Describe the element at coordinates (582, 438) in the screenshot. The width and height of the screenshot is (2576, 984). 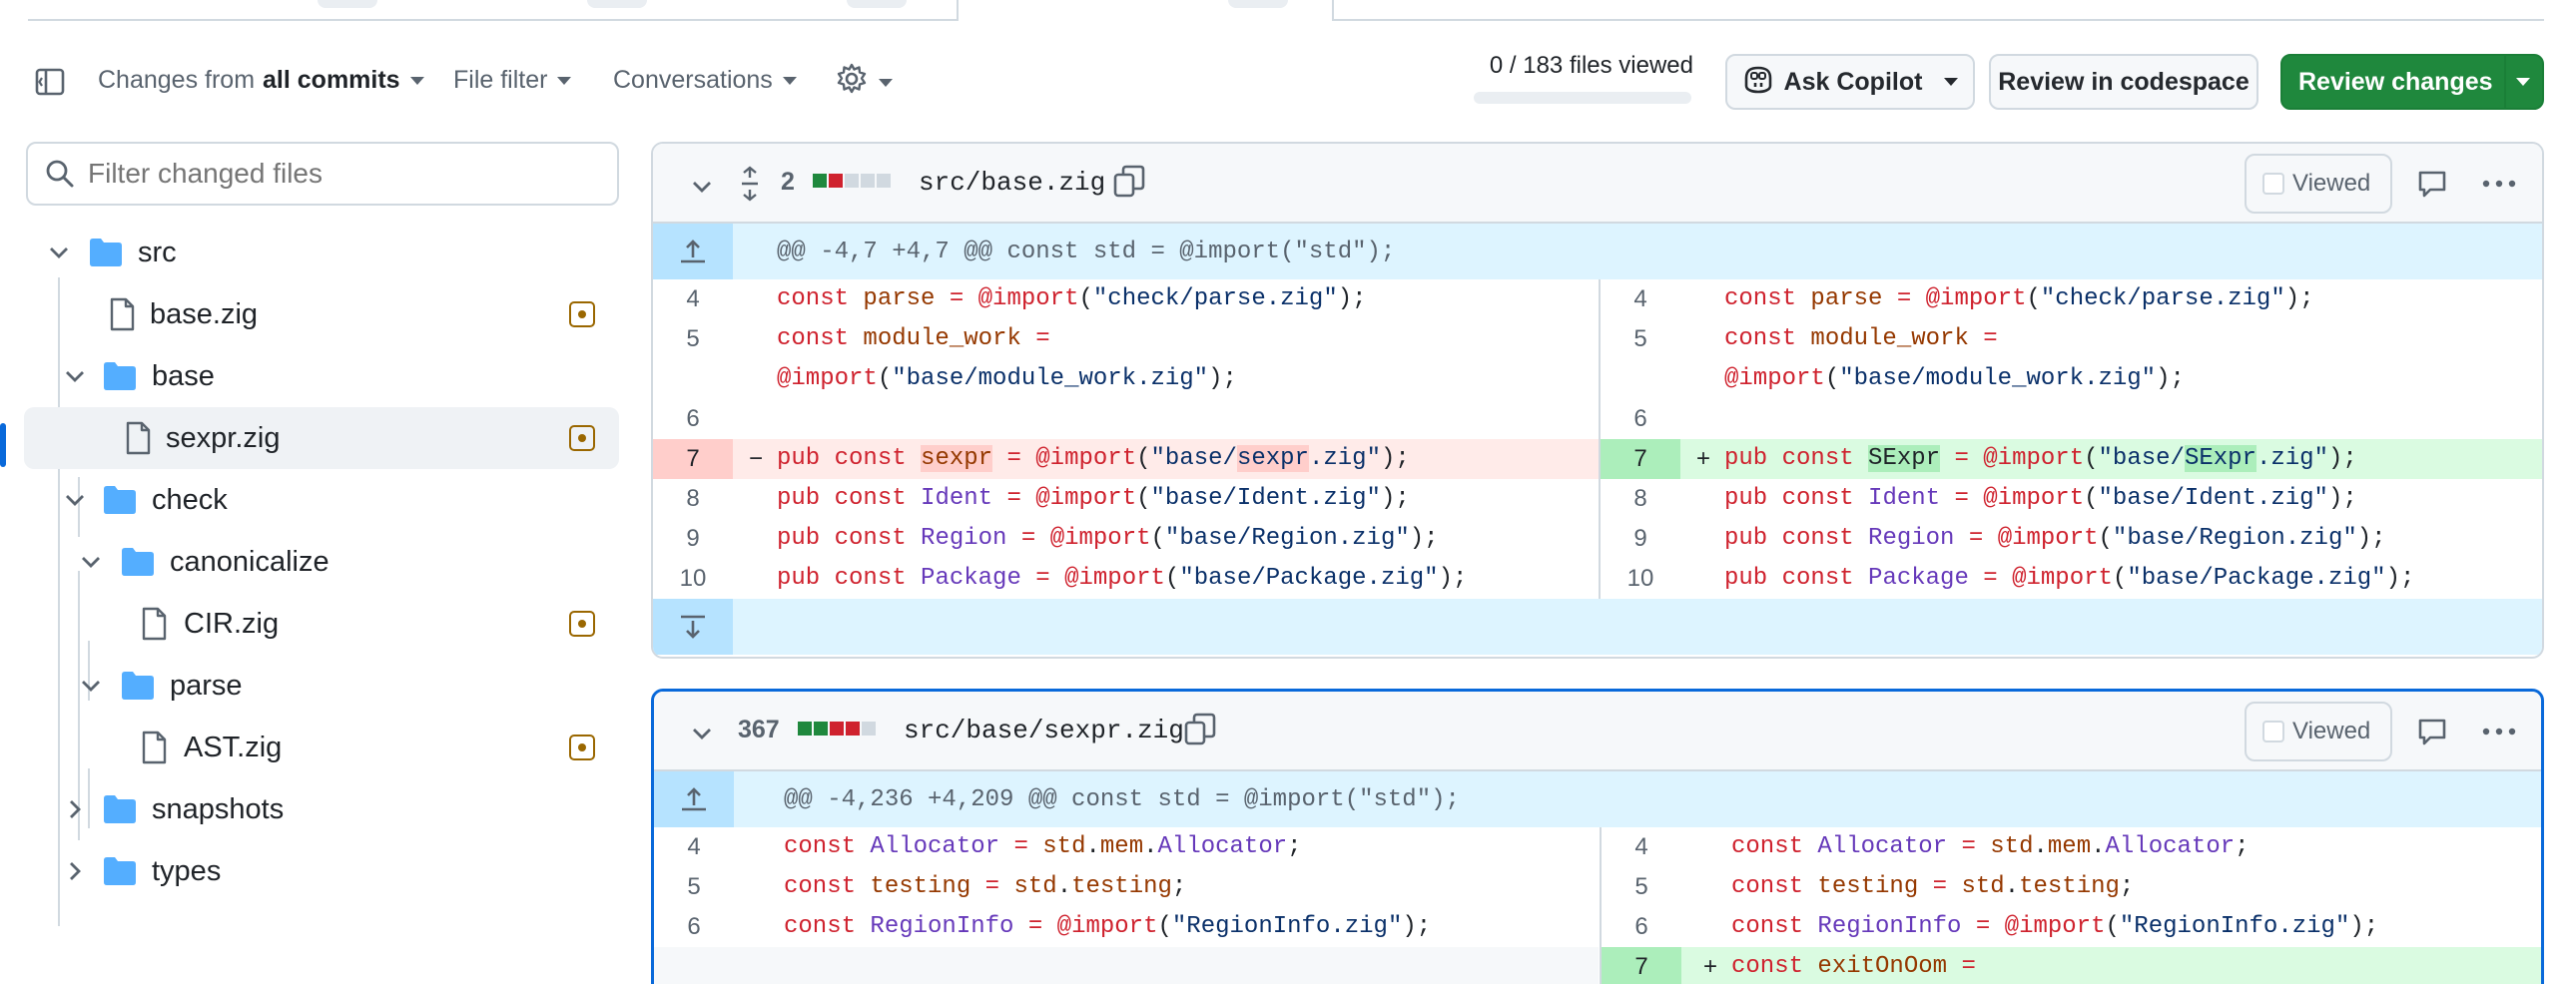
I see `modified-badge-icon` at that location.